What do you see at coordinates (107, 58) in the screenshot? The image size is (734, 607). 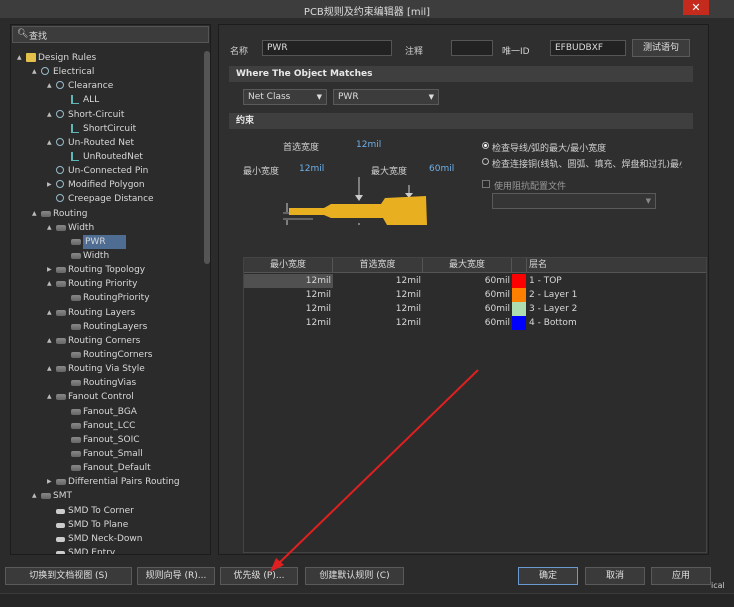 I see `tree-item: ▲ Design Rules` at bounding box center [107, 58].